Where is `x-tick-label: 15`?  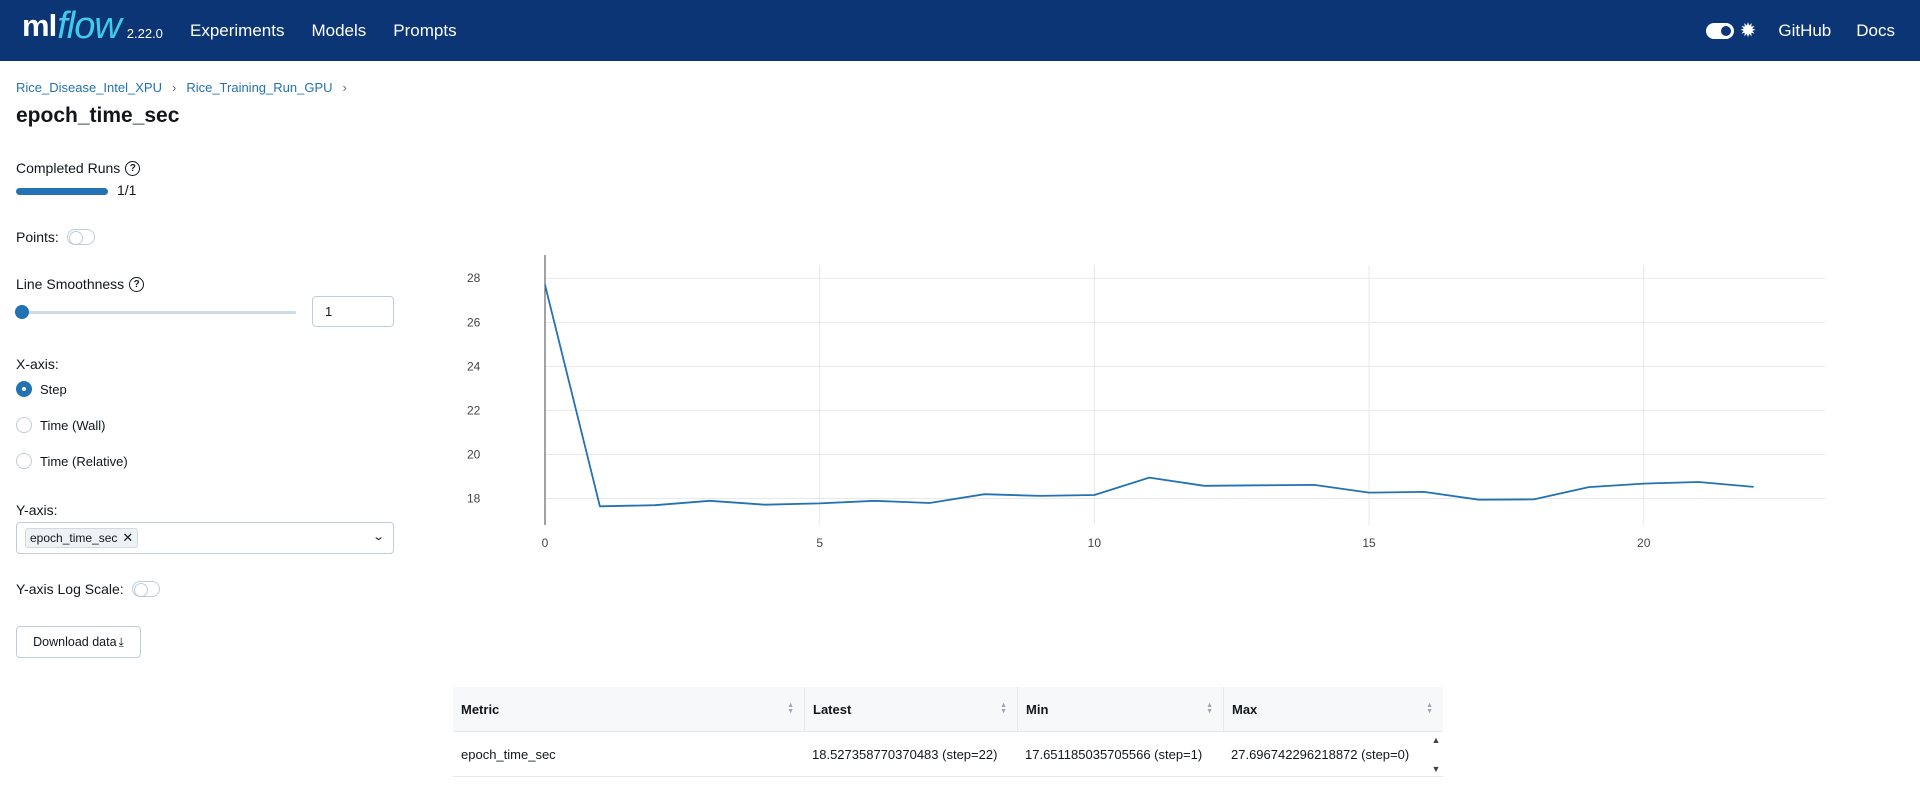
x-tick-label: 15 is located at coordinates (1369, 543).